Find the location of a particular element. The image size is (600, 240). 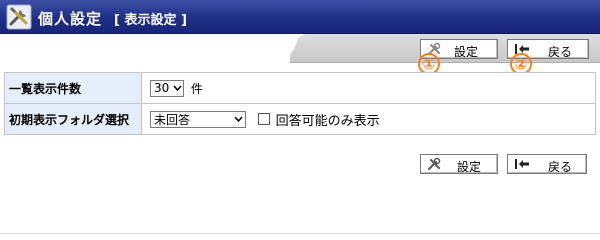

back-arrow-icon is located at coordinates (522, 164).